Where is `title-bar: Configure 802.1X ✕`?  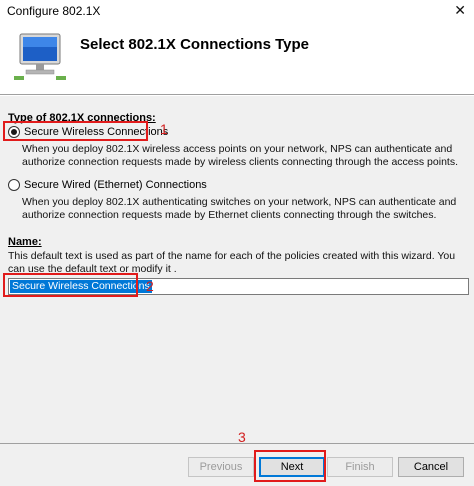
title-bar: Configure 802.1X ✕ is located at coordinates (237, 11).